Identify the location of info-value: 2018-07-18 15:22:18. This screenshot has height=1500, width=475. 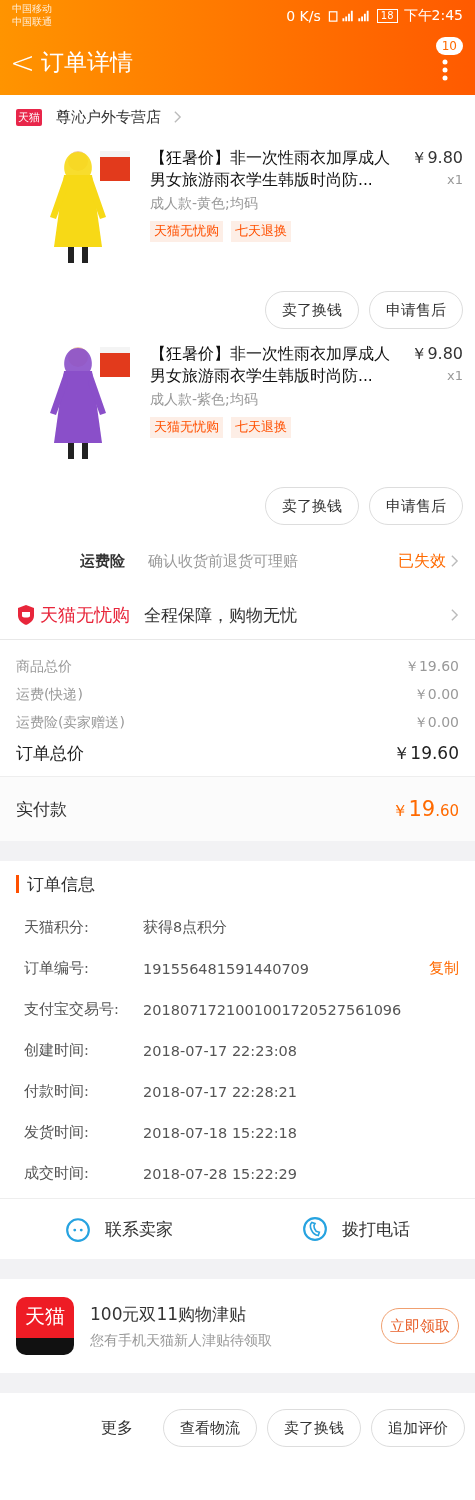
(220, 1132).